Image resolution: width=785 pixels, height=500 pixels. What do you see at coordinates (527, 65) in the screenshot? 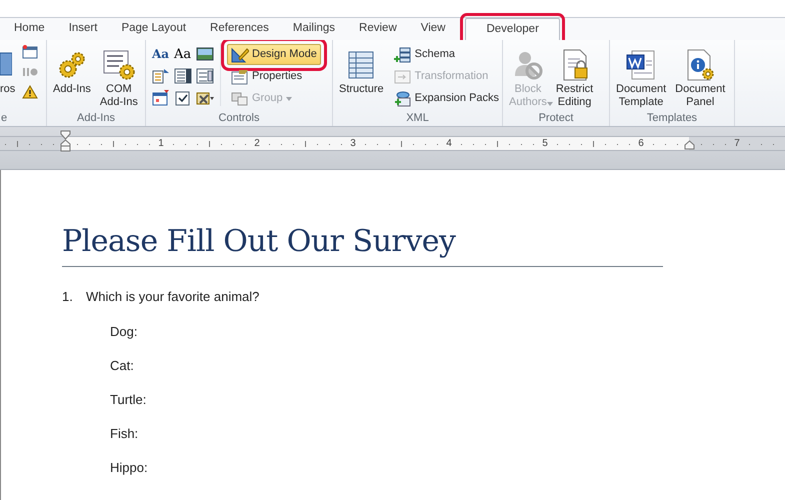
I see `user-blocked-icon` at bounding box center [527, 65].